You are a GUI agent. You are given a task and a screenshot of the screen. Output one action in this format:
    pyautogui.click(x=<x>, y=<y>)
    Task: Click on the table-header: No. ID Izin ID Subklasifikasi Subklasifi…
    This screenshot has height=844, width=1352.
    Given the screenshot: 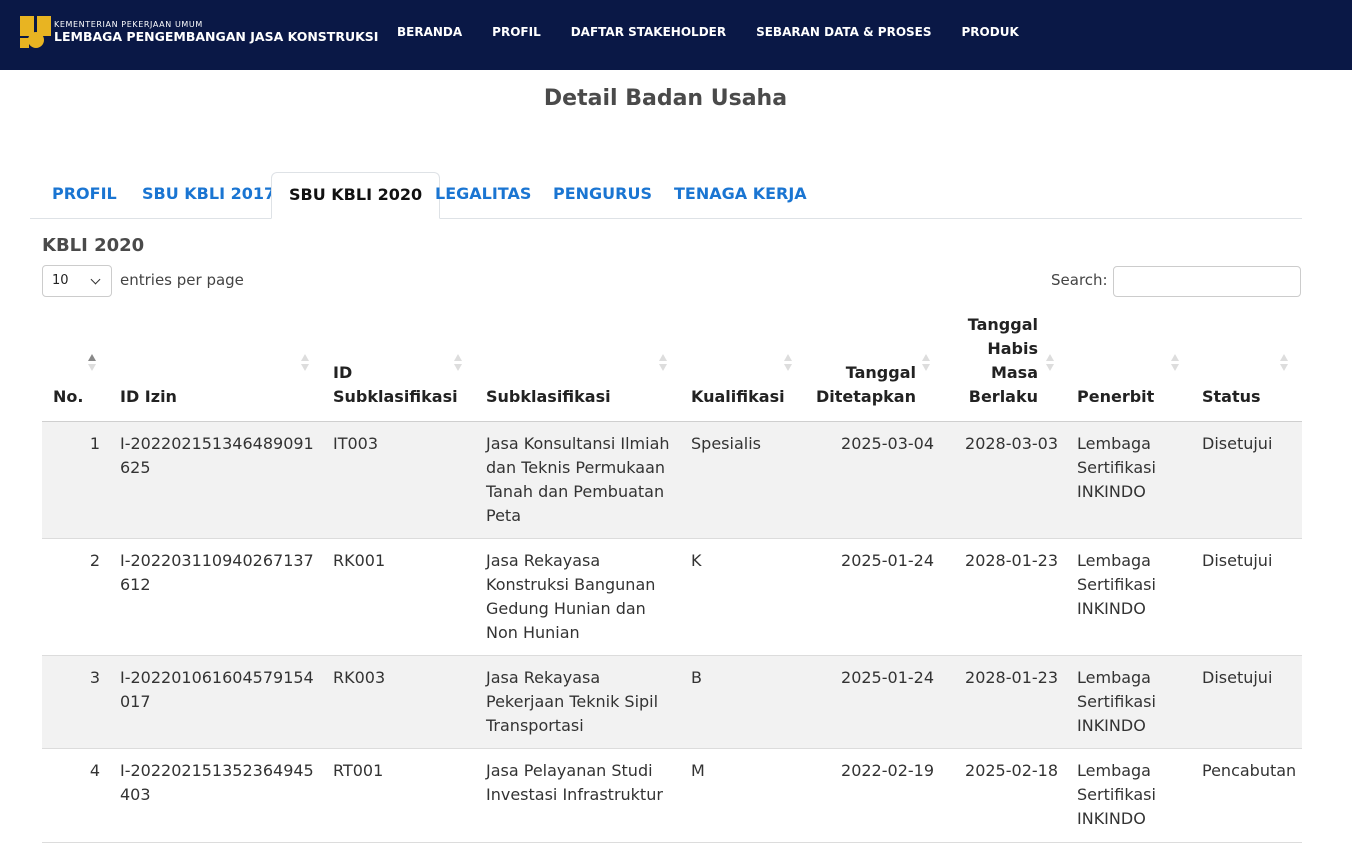 What is the action you would take?
    pyautogui.click(x=672, y=364)
    